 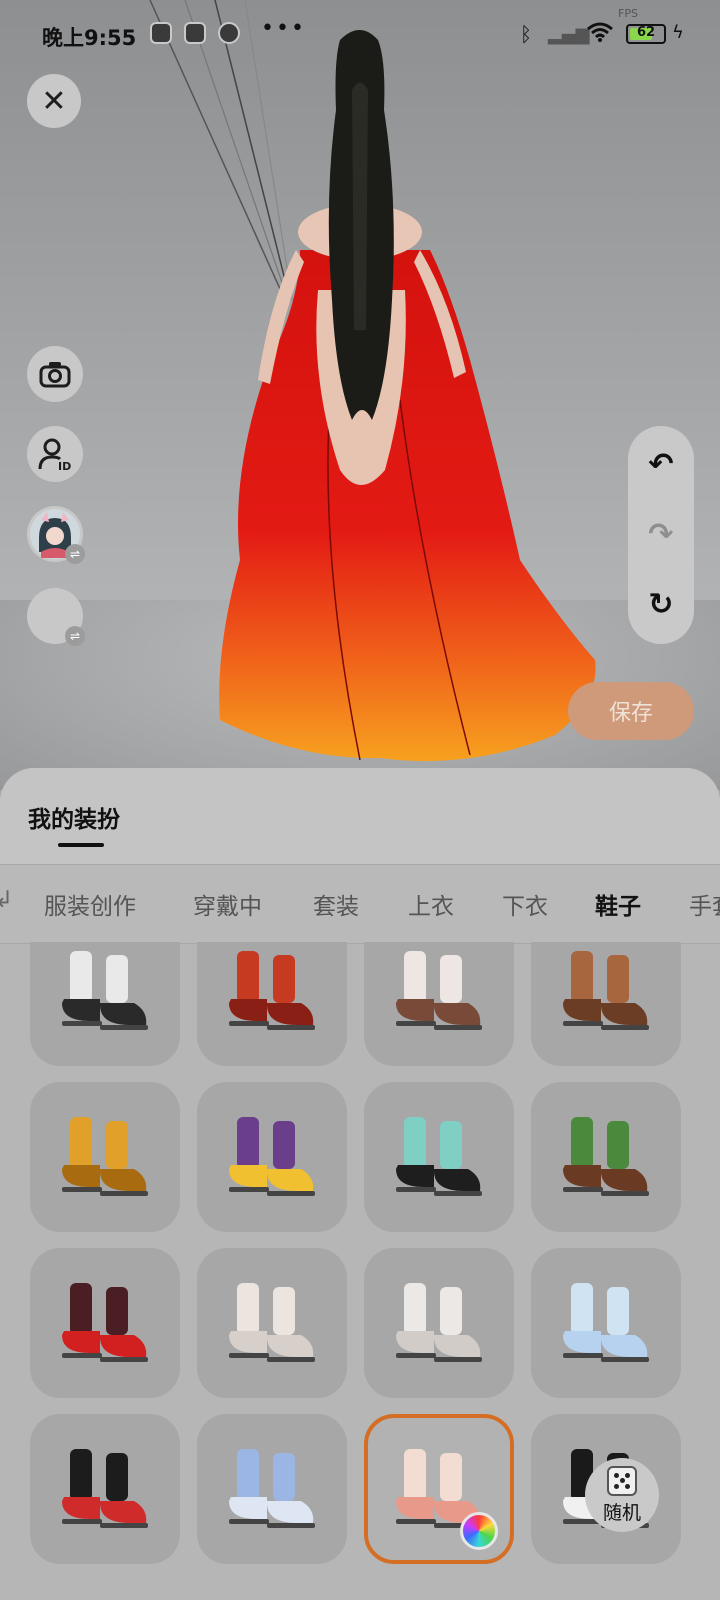 What do you see at coordinates (283, 28) in the screenshot?
I see `more-dots-icon: •••` at bounding box center [283, 28].